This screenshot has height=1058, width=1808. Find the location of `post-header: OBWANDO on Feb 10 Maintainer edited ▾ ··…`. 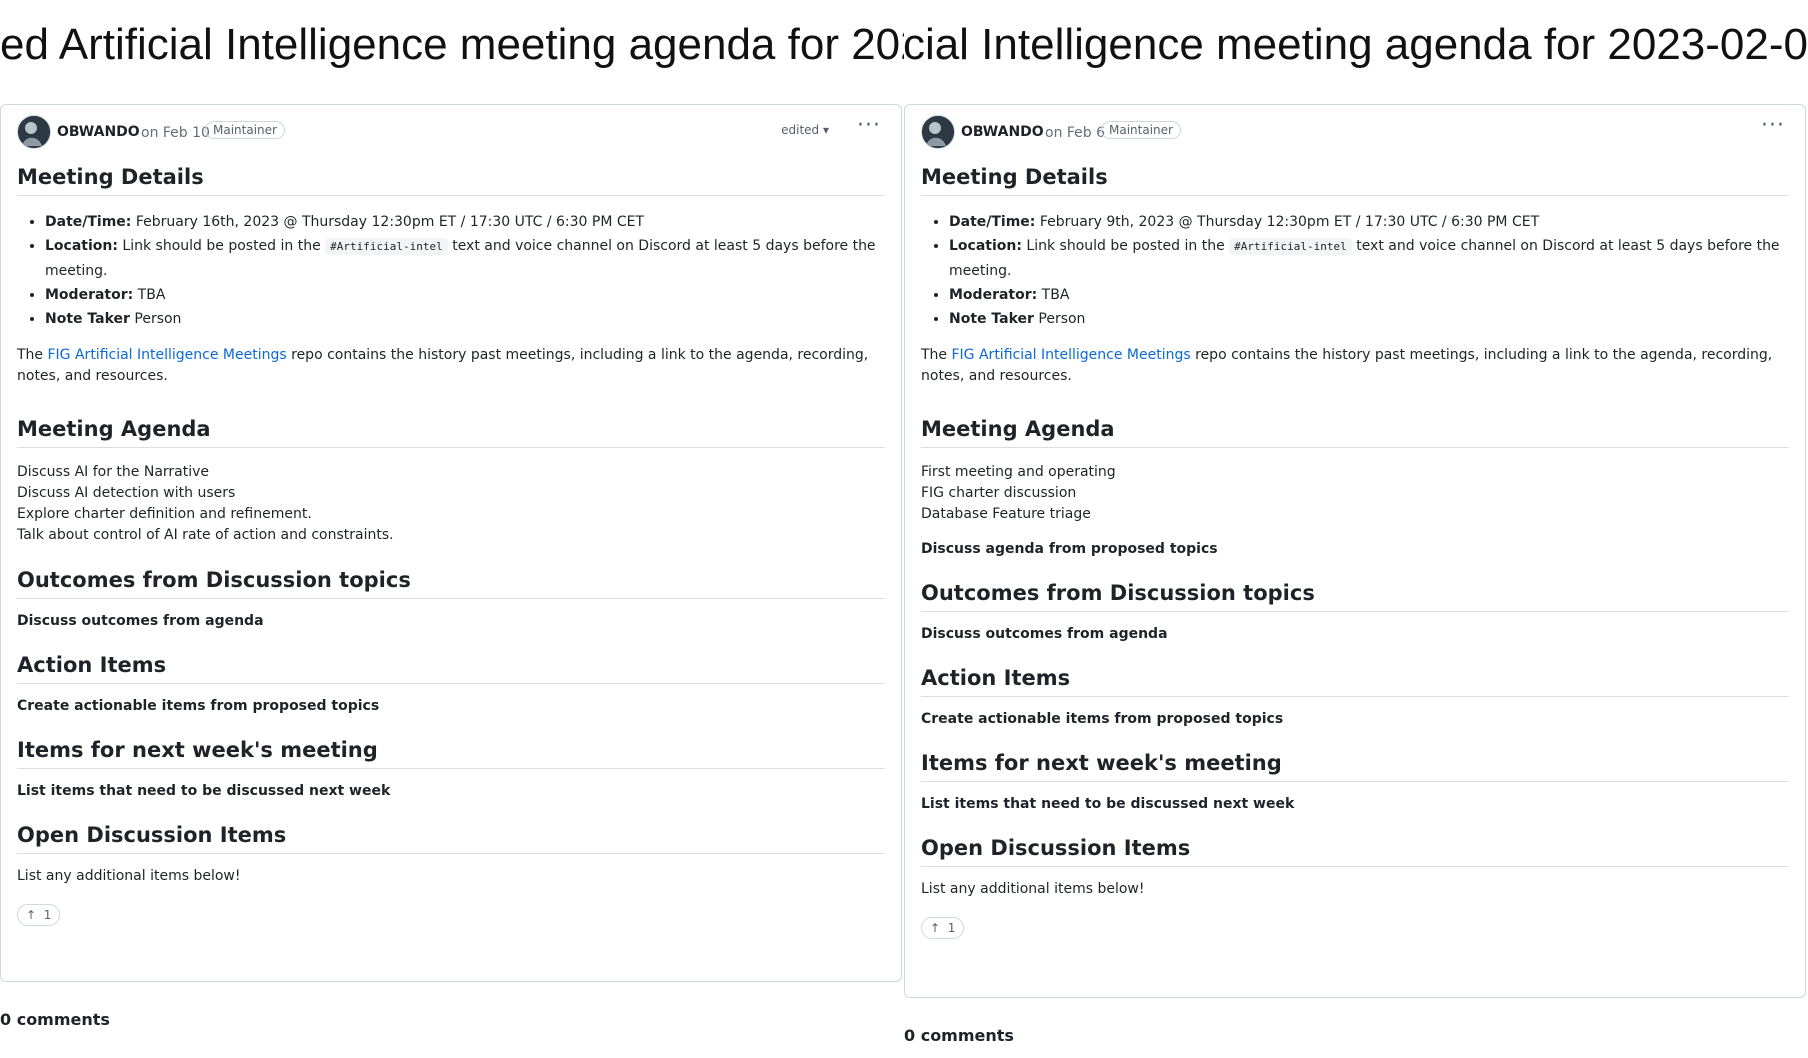

post-header: OBWANDO on Feb 10 Maintainer edited ▾ ··… is located at coordinates (451, 131).